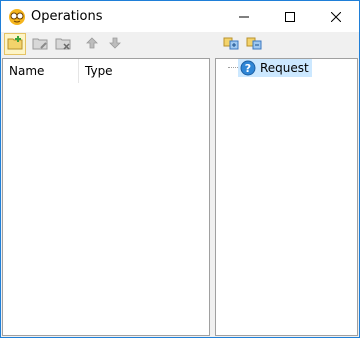 This screenshot has height=338, width=360. What do you see at coordinates (287, 44) in the screenshot?
I see `tree-toolbar` at bounding box center [287, 44].